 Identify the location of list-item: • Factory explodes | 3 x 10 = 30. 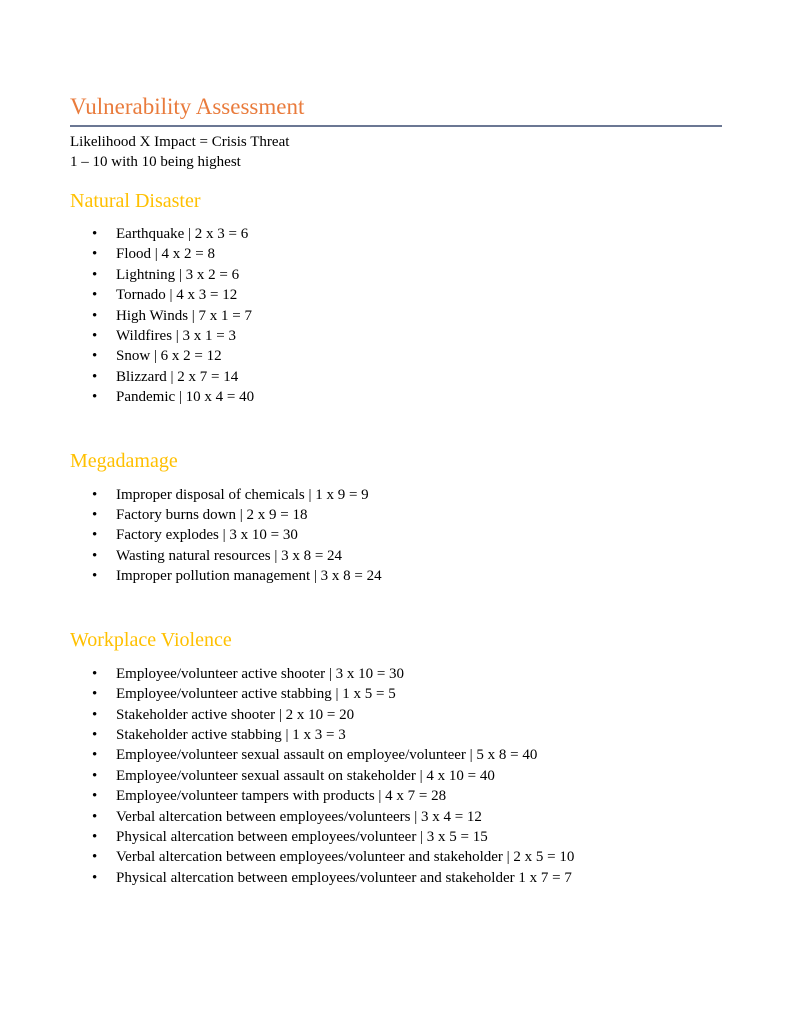
(396, 535).